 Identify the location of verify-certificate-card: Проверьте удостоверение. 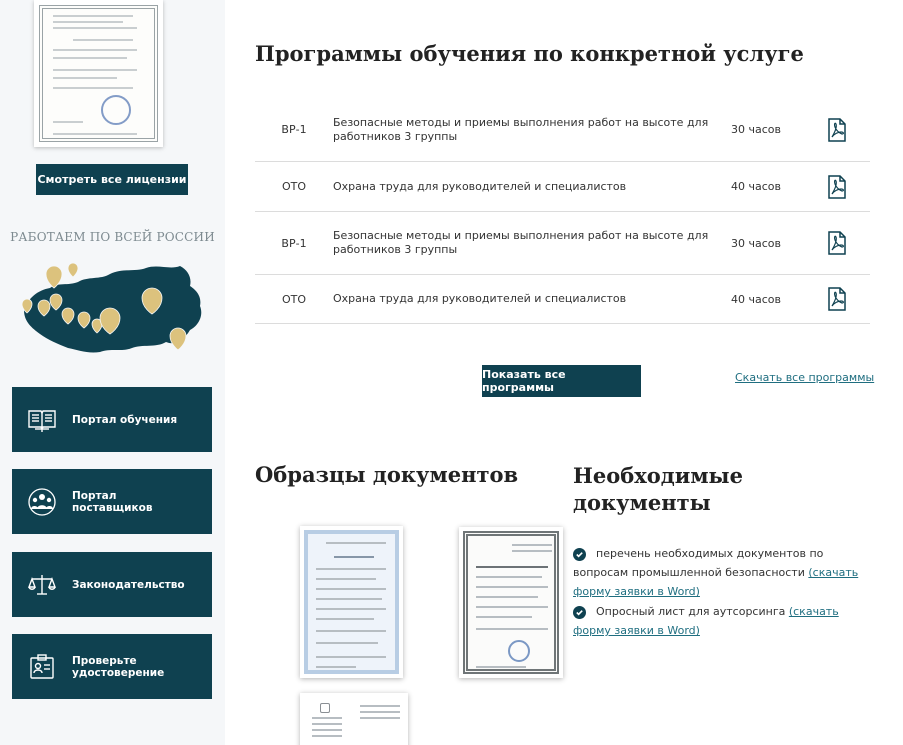
(112, 666).